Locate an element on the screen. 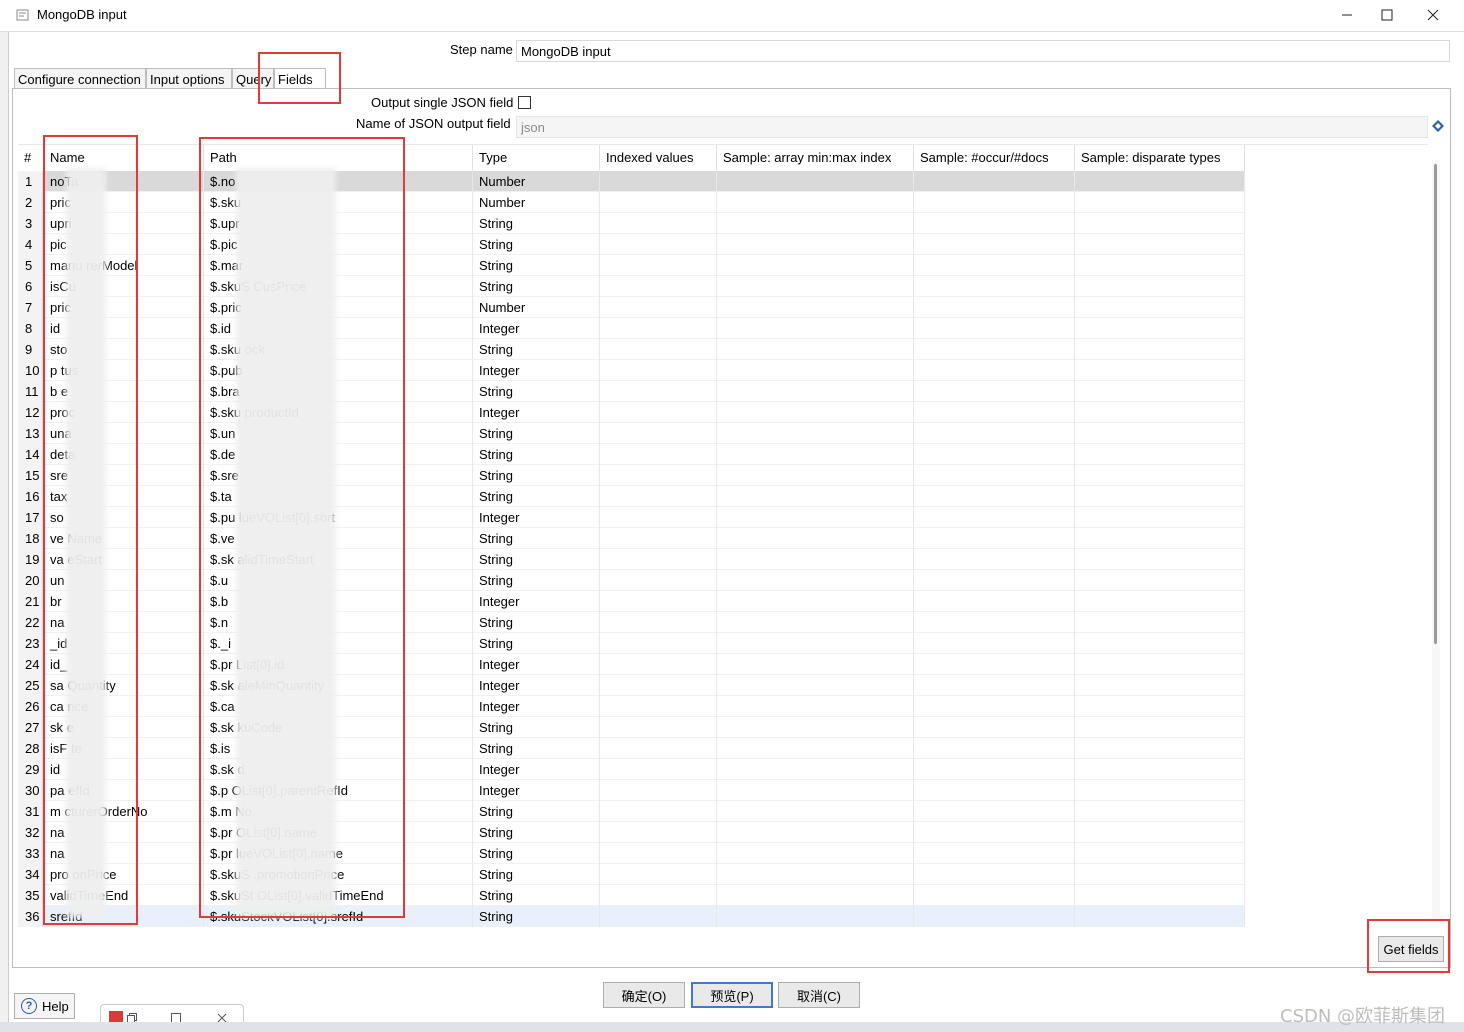 This screenshot has height=1032, width=1464. preview-button: 预览(P) is located at coordinates (732, 995).